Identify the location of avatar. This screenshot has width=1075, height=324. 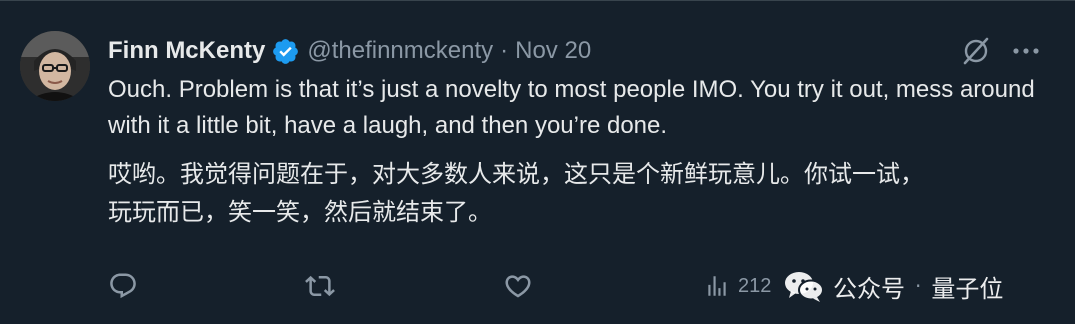
(55, 66).